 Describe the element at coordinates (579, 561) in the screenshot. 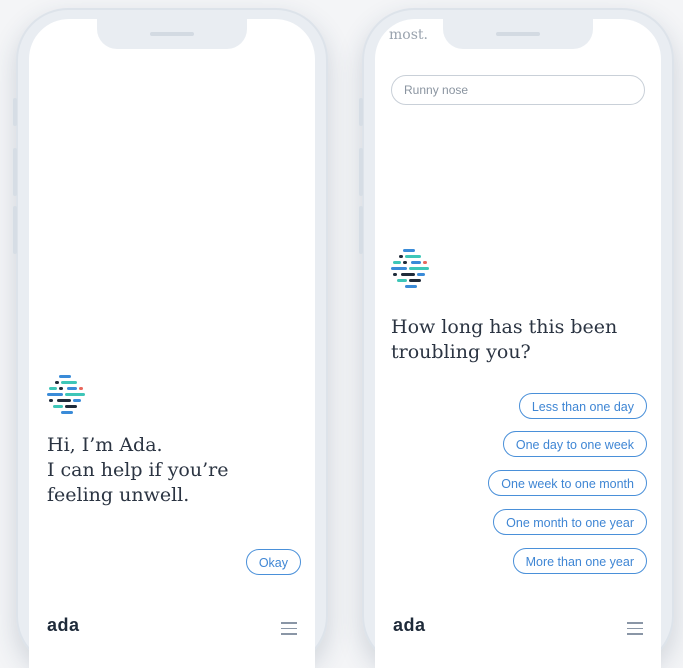

I see `option-more-than-one-year: More than one year` at that location.